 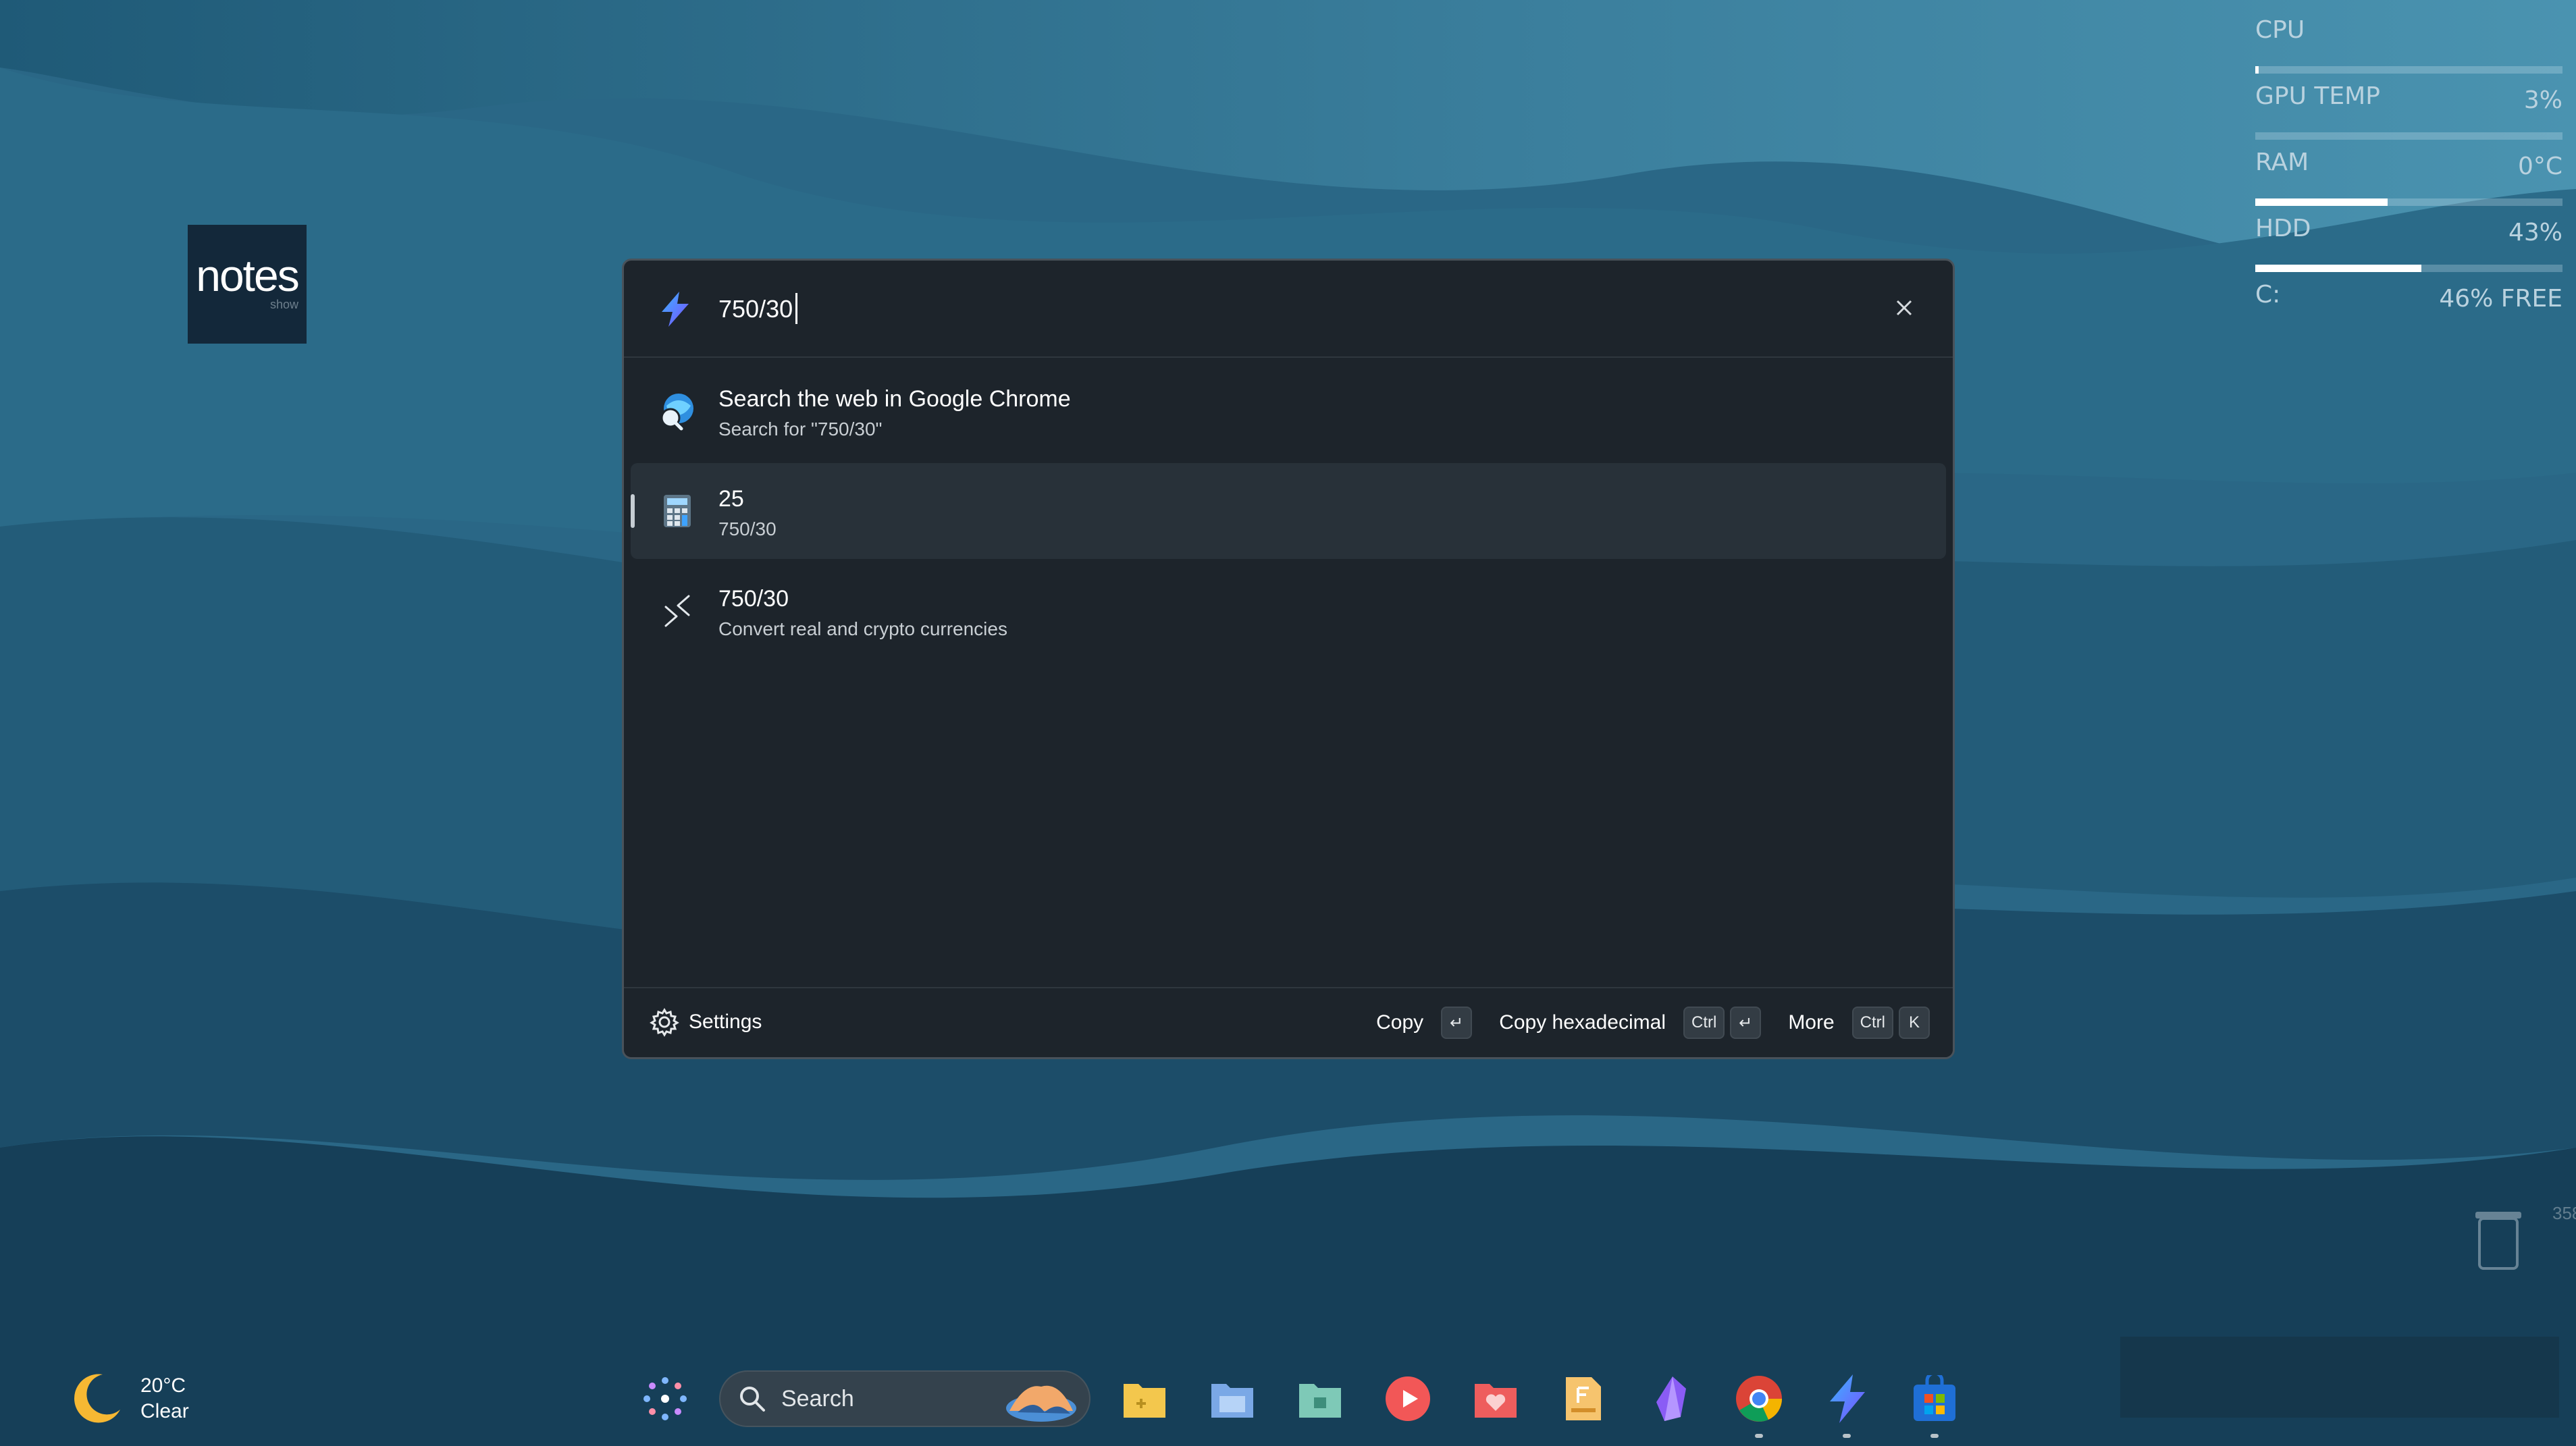 I want to click on search-highlight-image, so click(x=1041, y=1404).